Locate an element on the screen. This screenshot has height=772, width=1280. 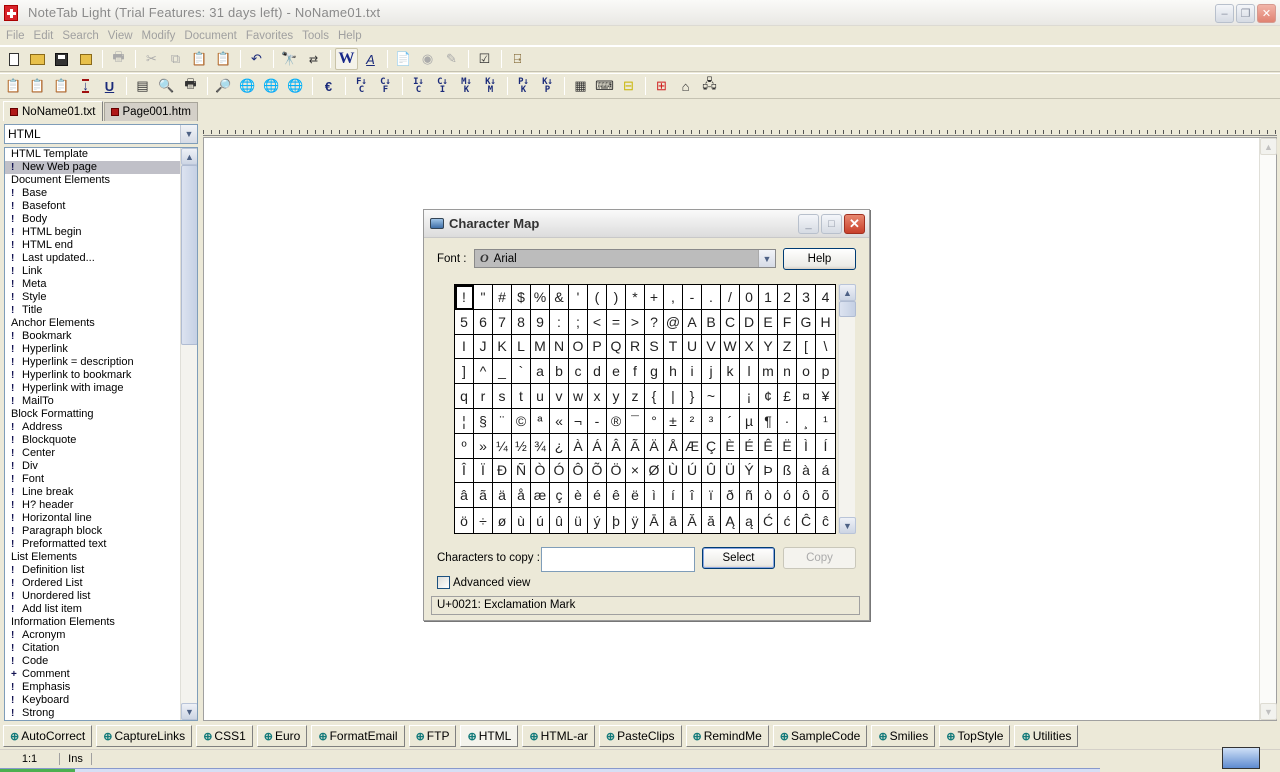
character-cell: 4 is located at coordinates (825, 297).